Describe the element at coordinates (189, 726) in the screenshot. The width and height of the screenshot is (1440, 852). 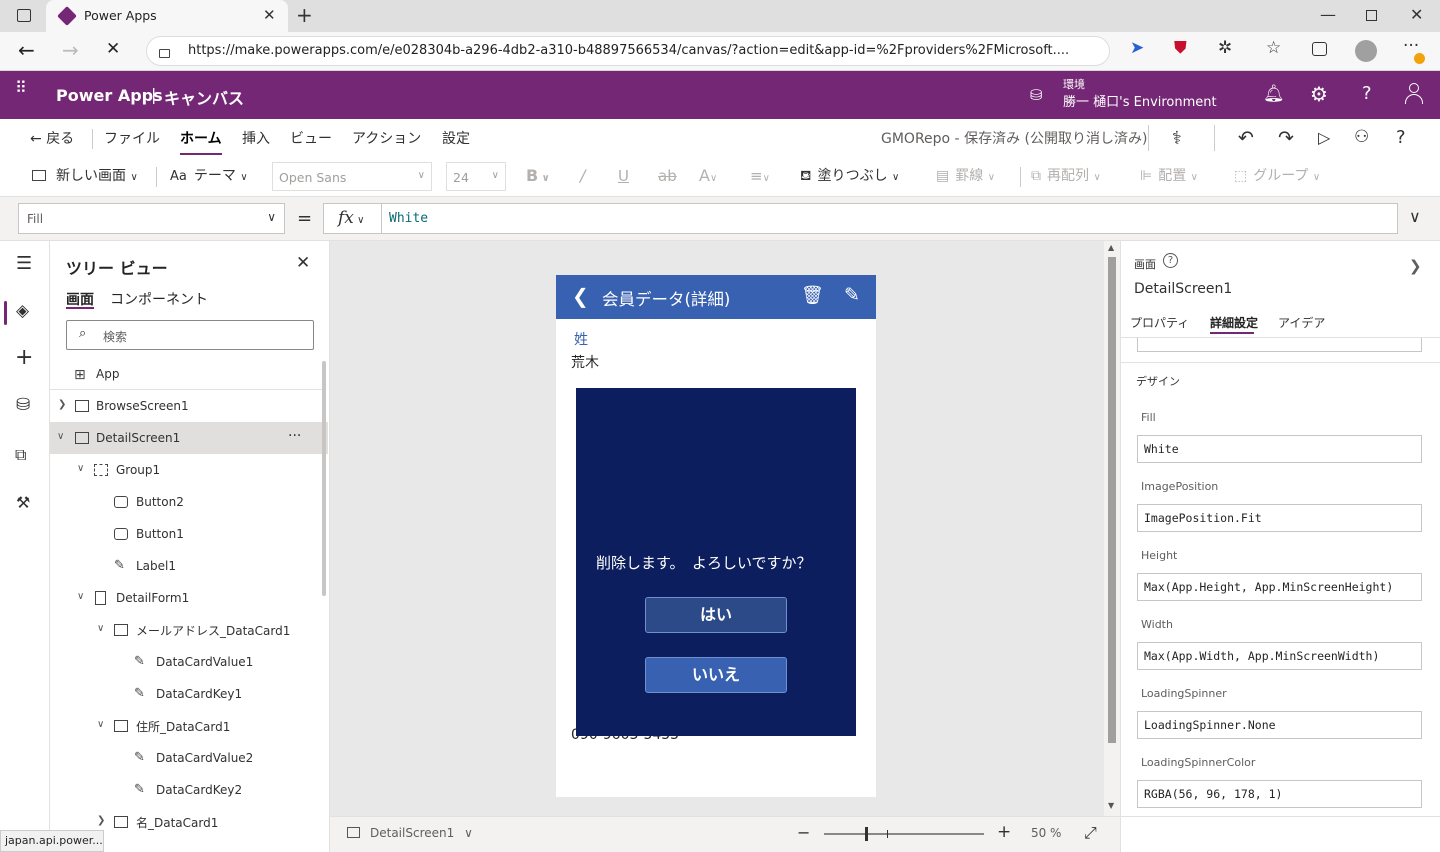
I see `tree-item-address-datacard: ∨ 住所_DataCard1` at that location.